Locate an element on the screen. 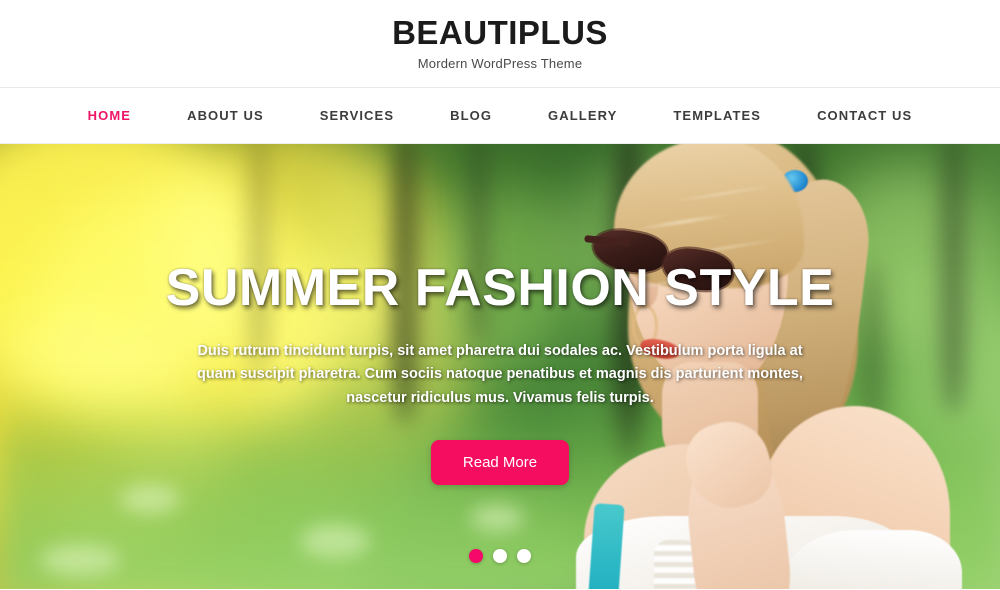  nav-item-home: HOME is located at coordinates (109, 115).